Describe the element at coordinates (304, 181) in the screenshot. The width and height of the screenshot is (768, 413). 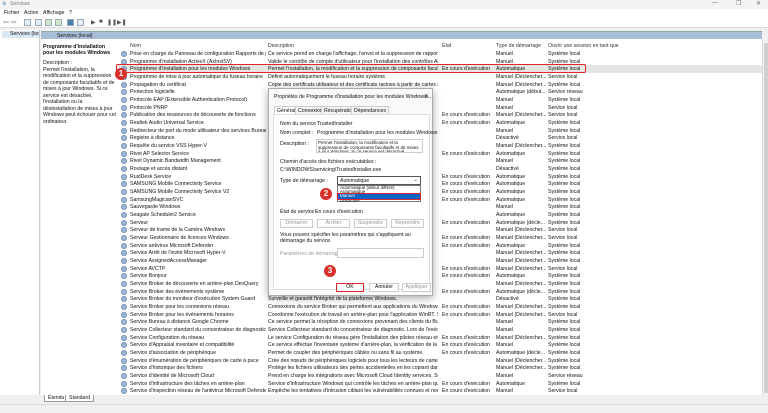
I see `startup-type-label: Type de démarrage :` at that location.